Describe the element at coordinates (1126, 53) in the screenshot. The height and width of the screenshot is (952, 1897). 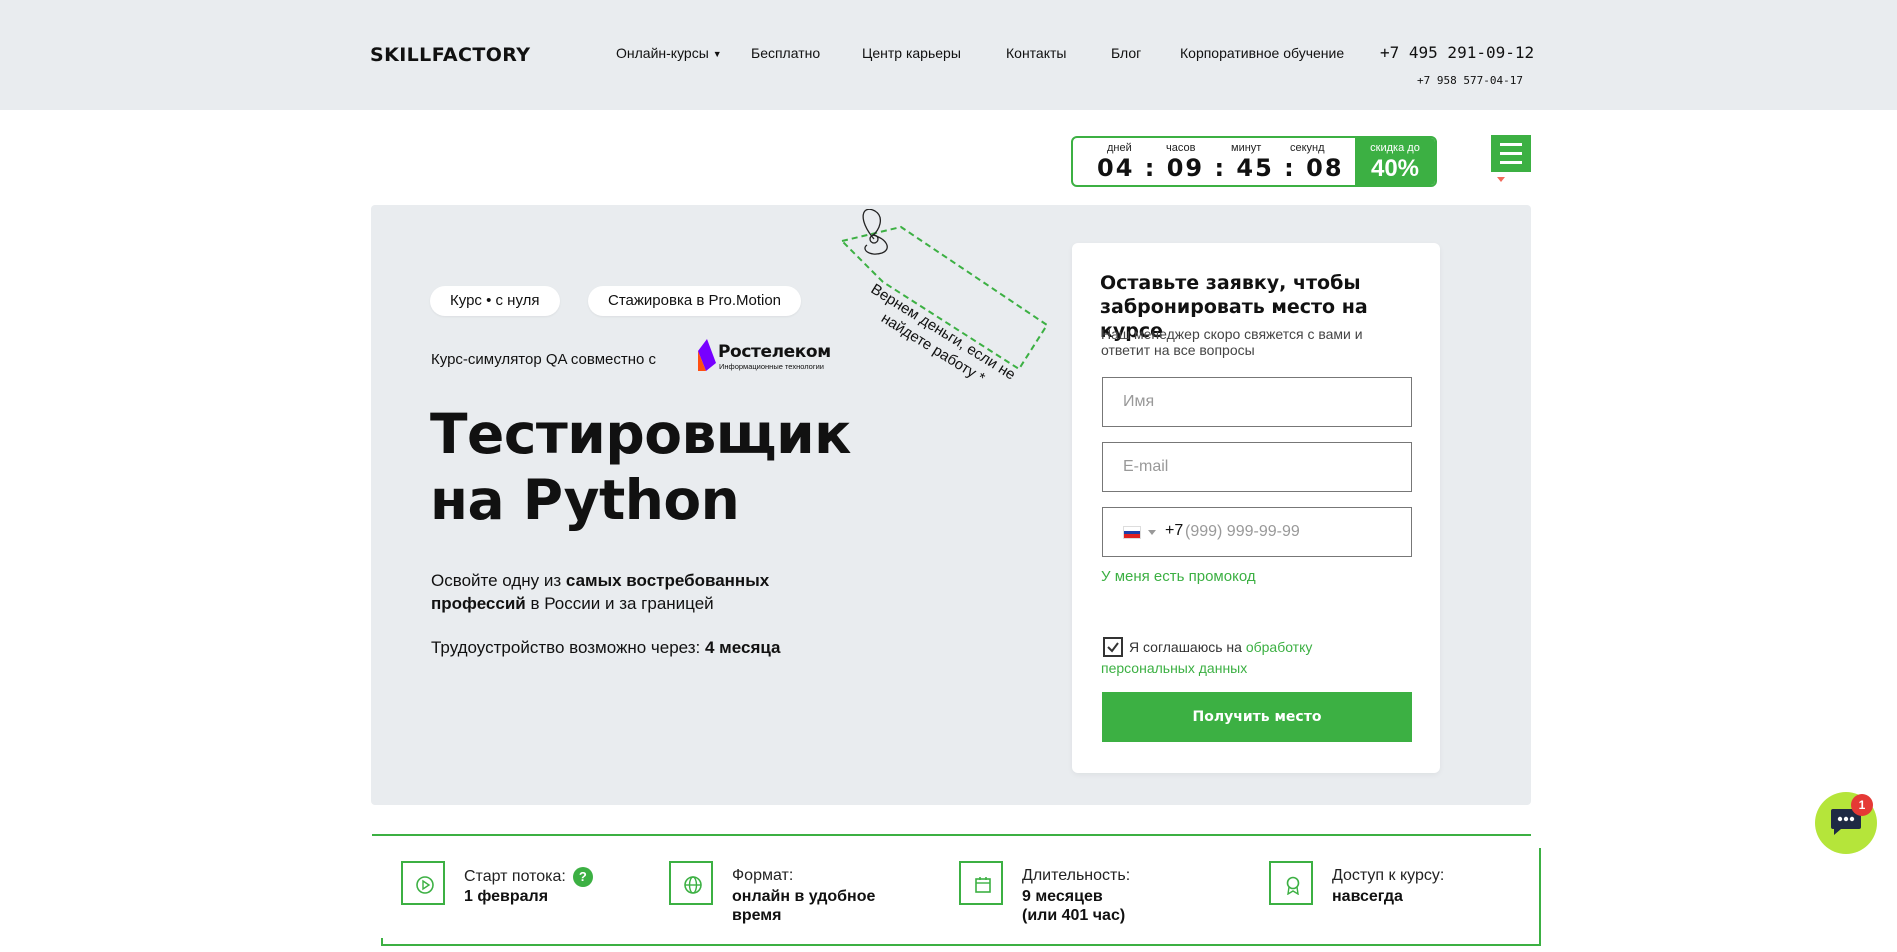
I see `nav-blog: Блог` at that location.